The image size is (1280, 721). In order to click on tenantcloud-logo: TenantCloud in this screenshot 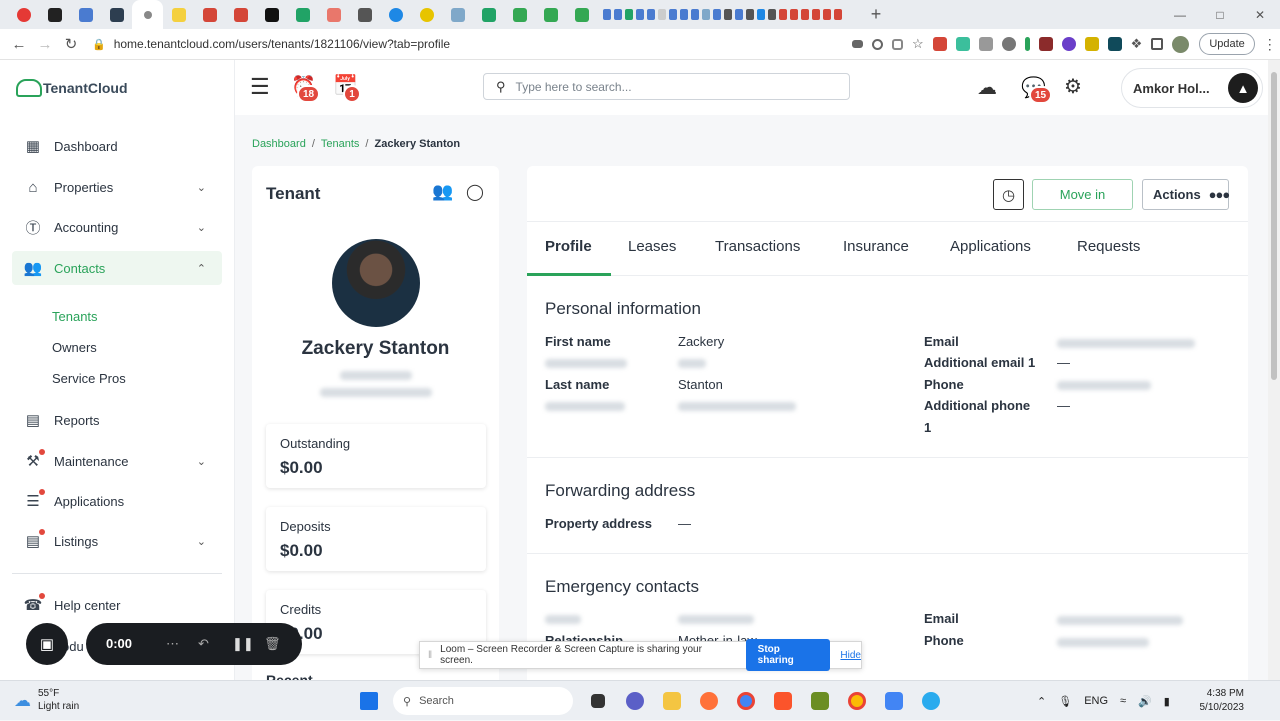, I will do `click(72, 88)`.